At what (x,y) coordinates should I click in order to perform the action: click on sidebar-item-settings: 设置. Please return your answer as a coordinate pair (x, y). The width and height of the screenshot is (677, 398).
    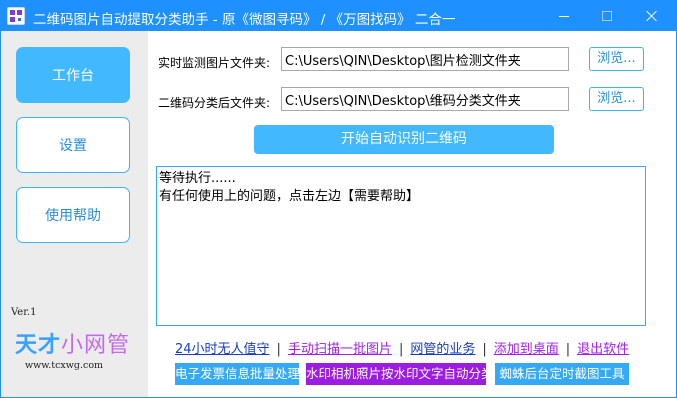
    Looking at the image, I should click on (73, 145).